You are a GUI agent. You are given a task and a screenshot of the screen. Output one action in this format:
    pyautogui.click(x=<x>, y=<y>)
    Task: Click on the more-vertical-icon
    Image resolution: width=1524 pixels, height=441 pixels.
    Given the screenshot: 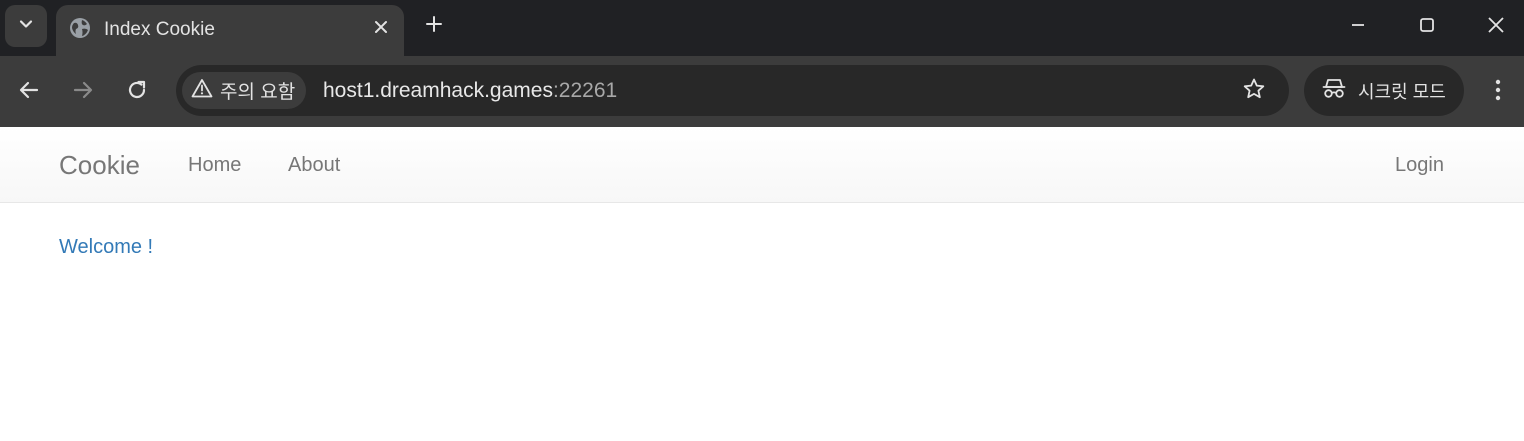 What is the action you would take?
    pyautogui.click(x=1498, y=92)
    